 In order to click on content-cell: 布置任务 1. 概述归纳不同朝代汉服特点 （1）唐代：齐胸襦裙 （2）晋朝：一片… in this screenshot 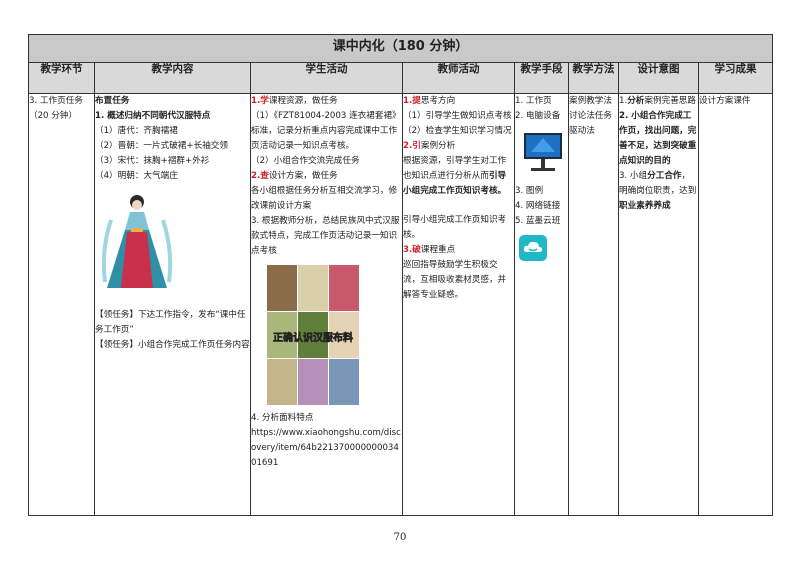, I will do `click(172, 304)`.